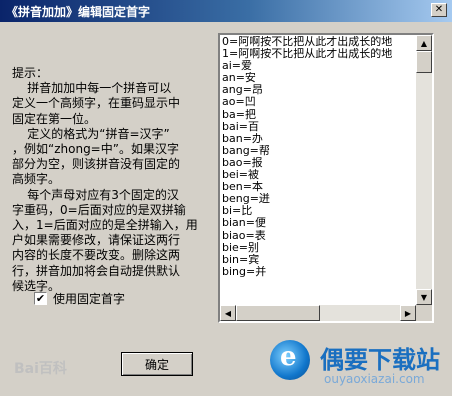  I want to click on help-line: 拼音加加中每一个拼音可以, so click(92, 88).